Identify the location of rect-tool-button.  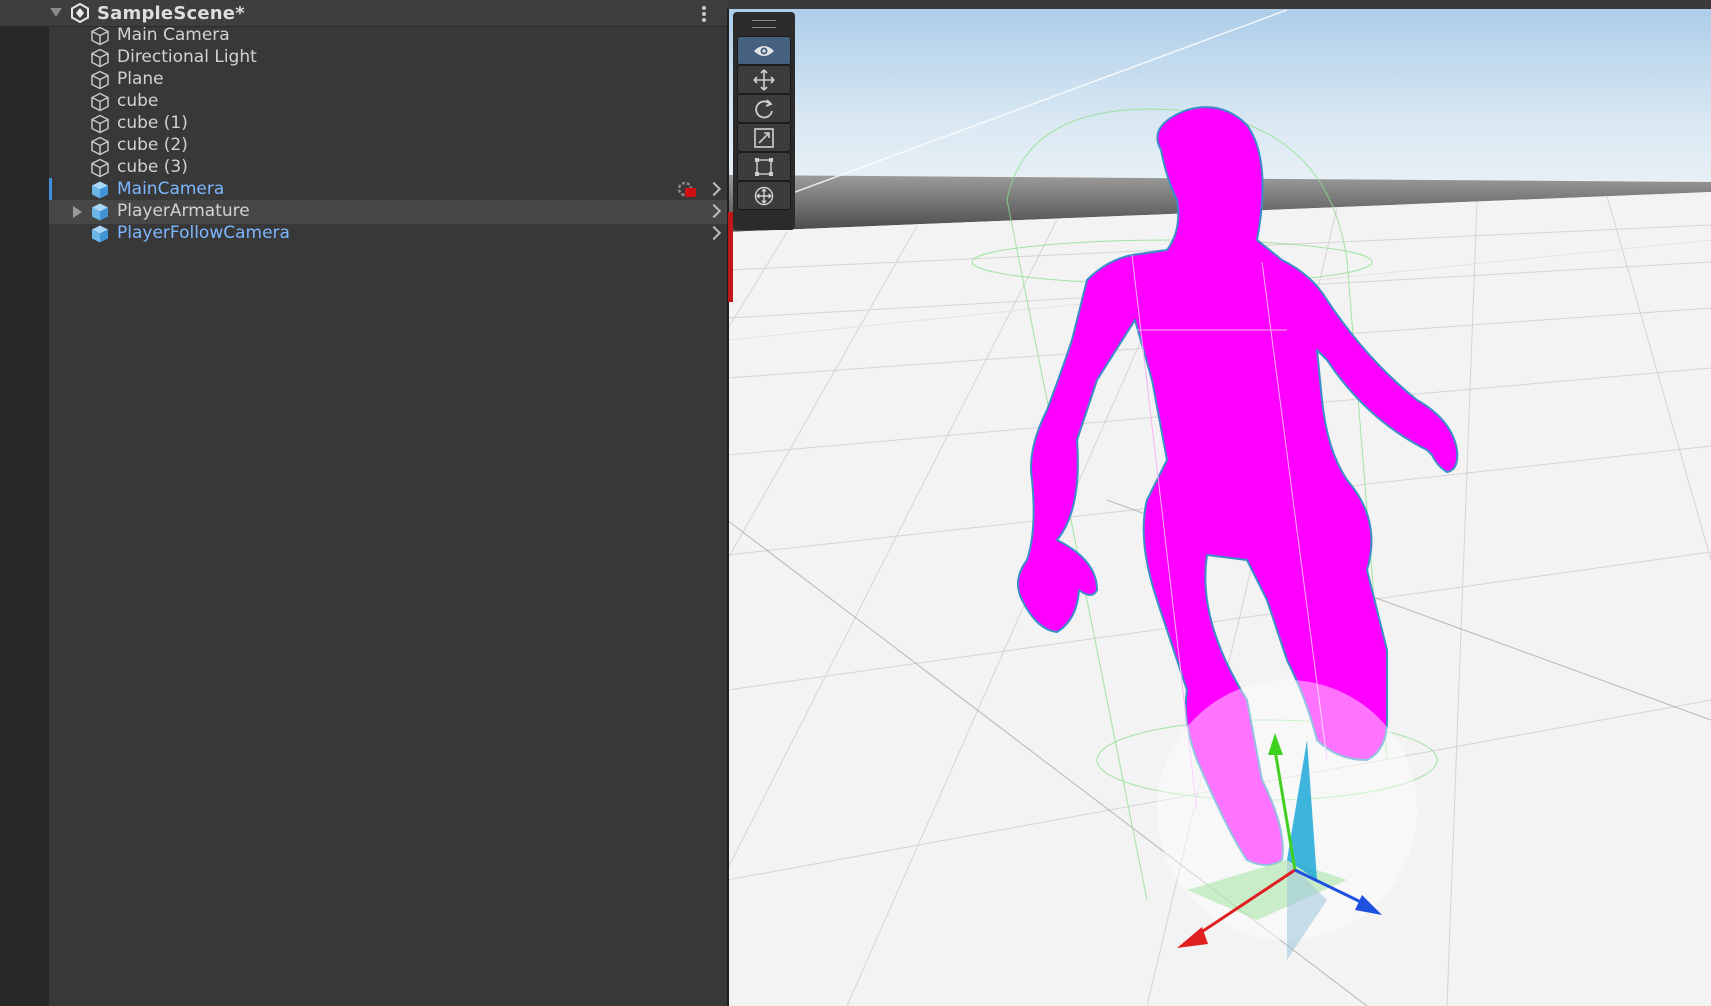
(764, 166).